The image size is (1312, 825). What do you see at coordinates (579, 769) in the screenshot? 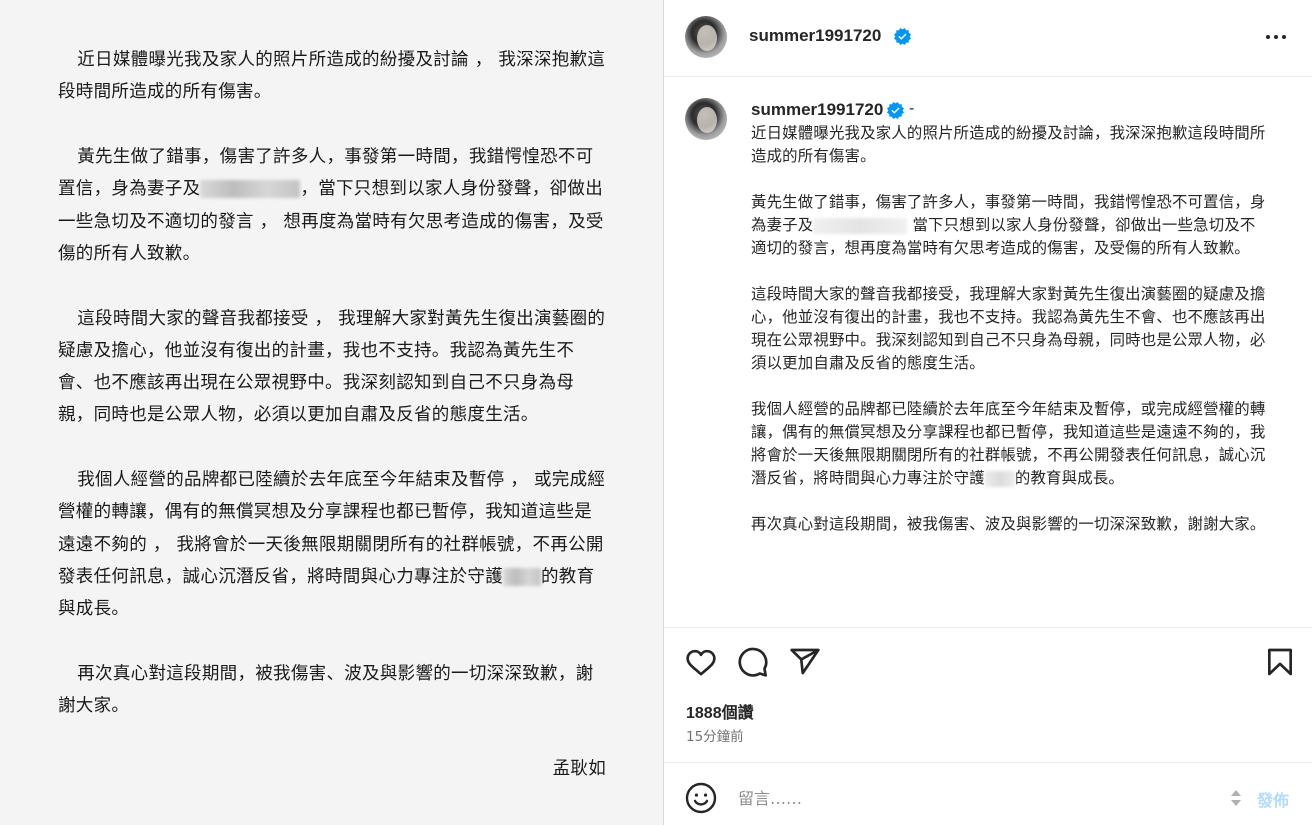
I see `letter-signature: 孟耿如` at bounding box center [579, 769].